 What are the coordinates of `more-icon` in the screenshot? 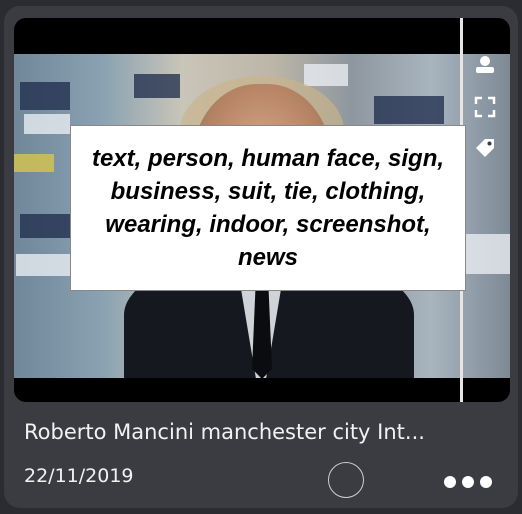 It's located at (468, 482).